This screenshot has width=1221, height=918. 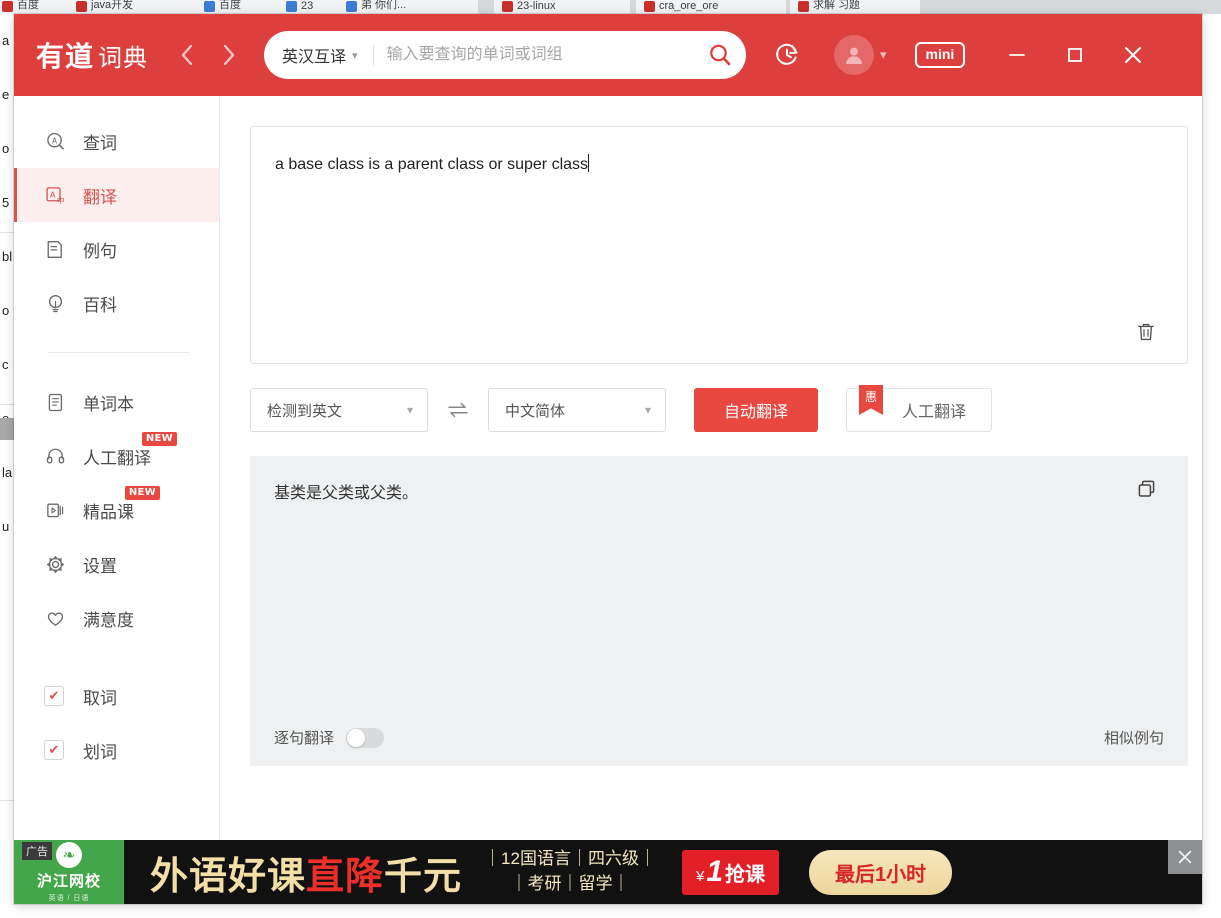 I want to click on browser-tab: 23, so click(x=309, y=7).